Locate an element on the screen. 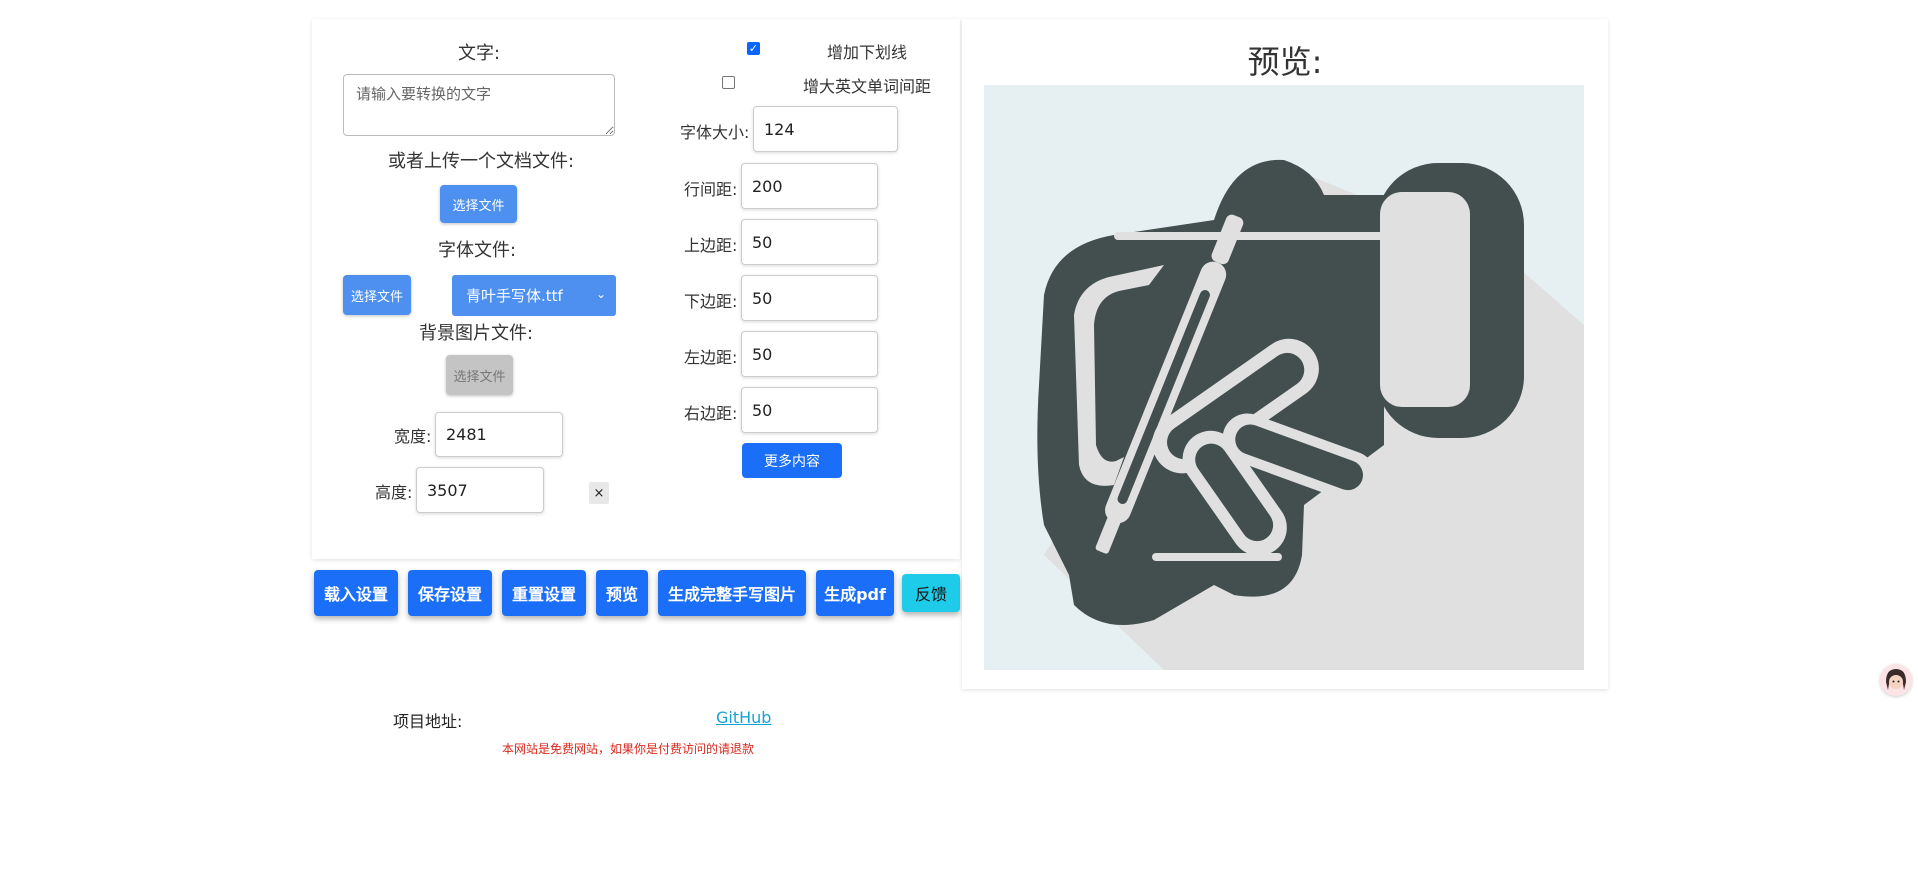  right-margin-input: 50 is located at coordinates (809, 410).